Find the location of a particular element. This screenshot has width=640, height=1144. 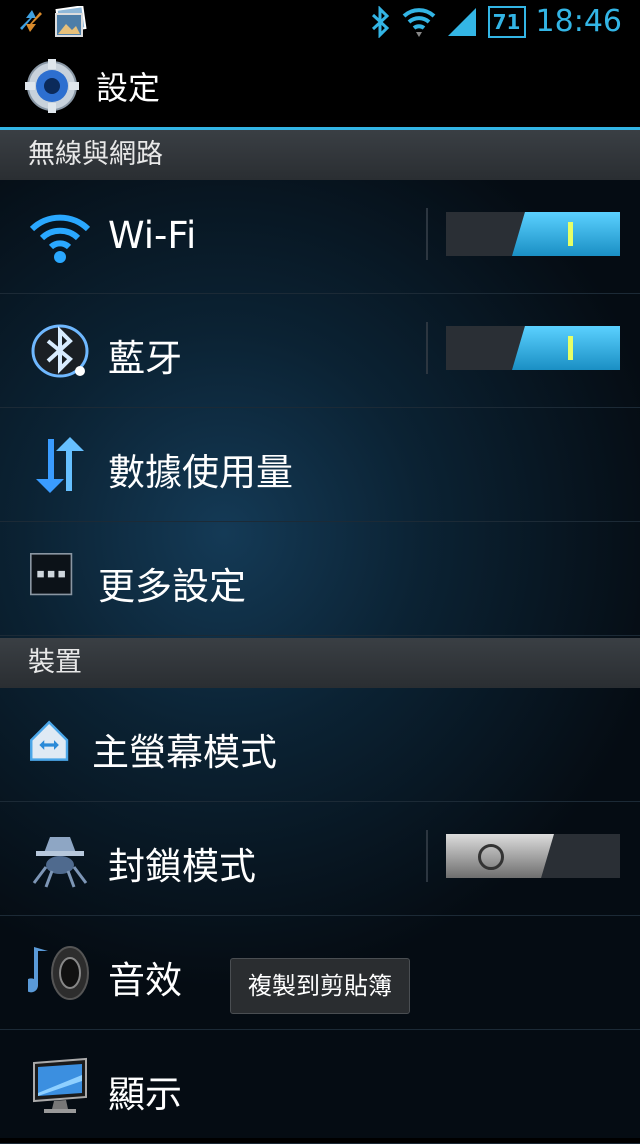

sync-arrows-icon is located at coordinates (31, 21).